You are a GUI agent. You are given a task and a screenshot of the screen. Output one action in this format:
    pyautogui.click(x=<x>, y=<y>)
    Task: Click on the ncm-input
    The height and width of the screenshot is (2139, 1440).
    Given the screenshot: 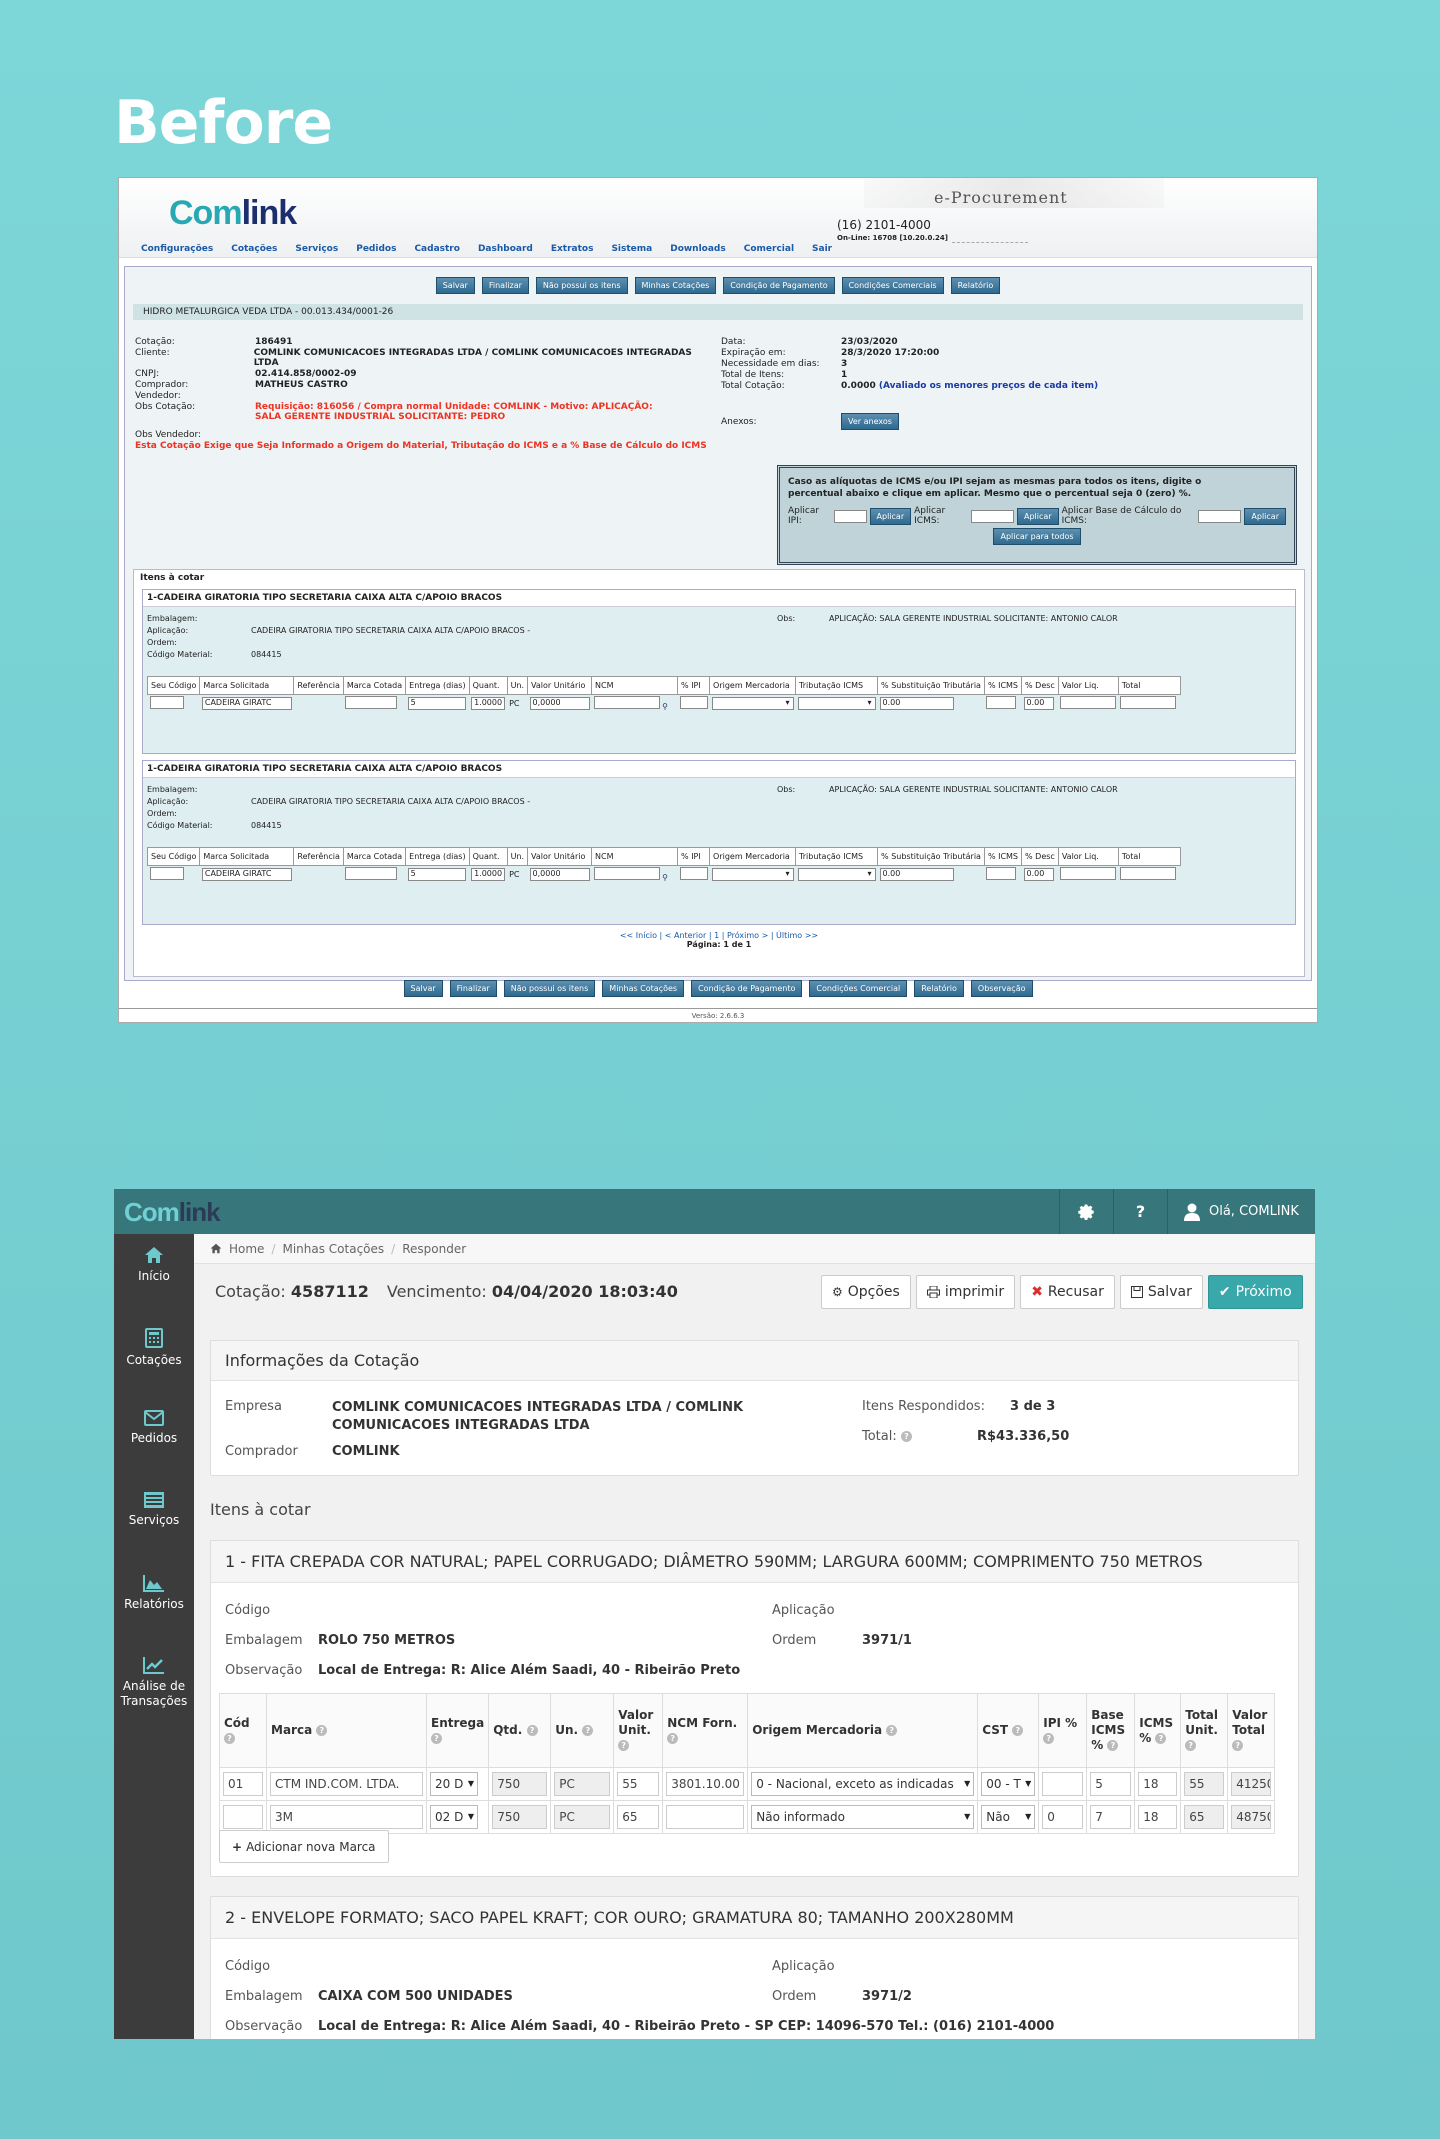 What is the action you would take?
    pyautogui.click(x=705, y=1817)
    